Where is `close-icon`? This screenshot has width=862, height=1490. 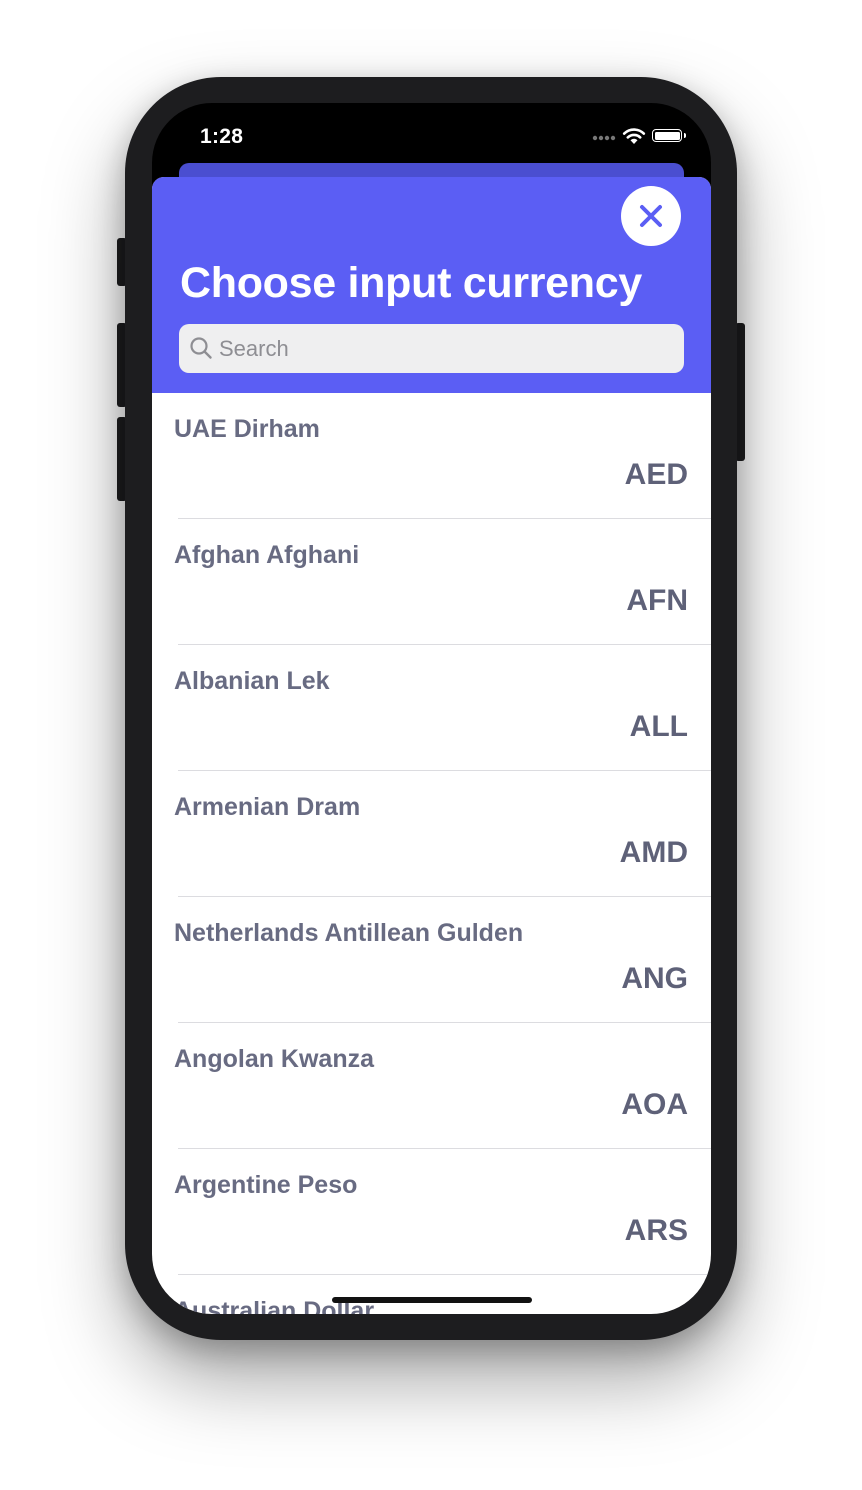
close-icon is located at coordinates (651, 216).